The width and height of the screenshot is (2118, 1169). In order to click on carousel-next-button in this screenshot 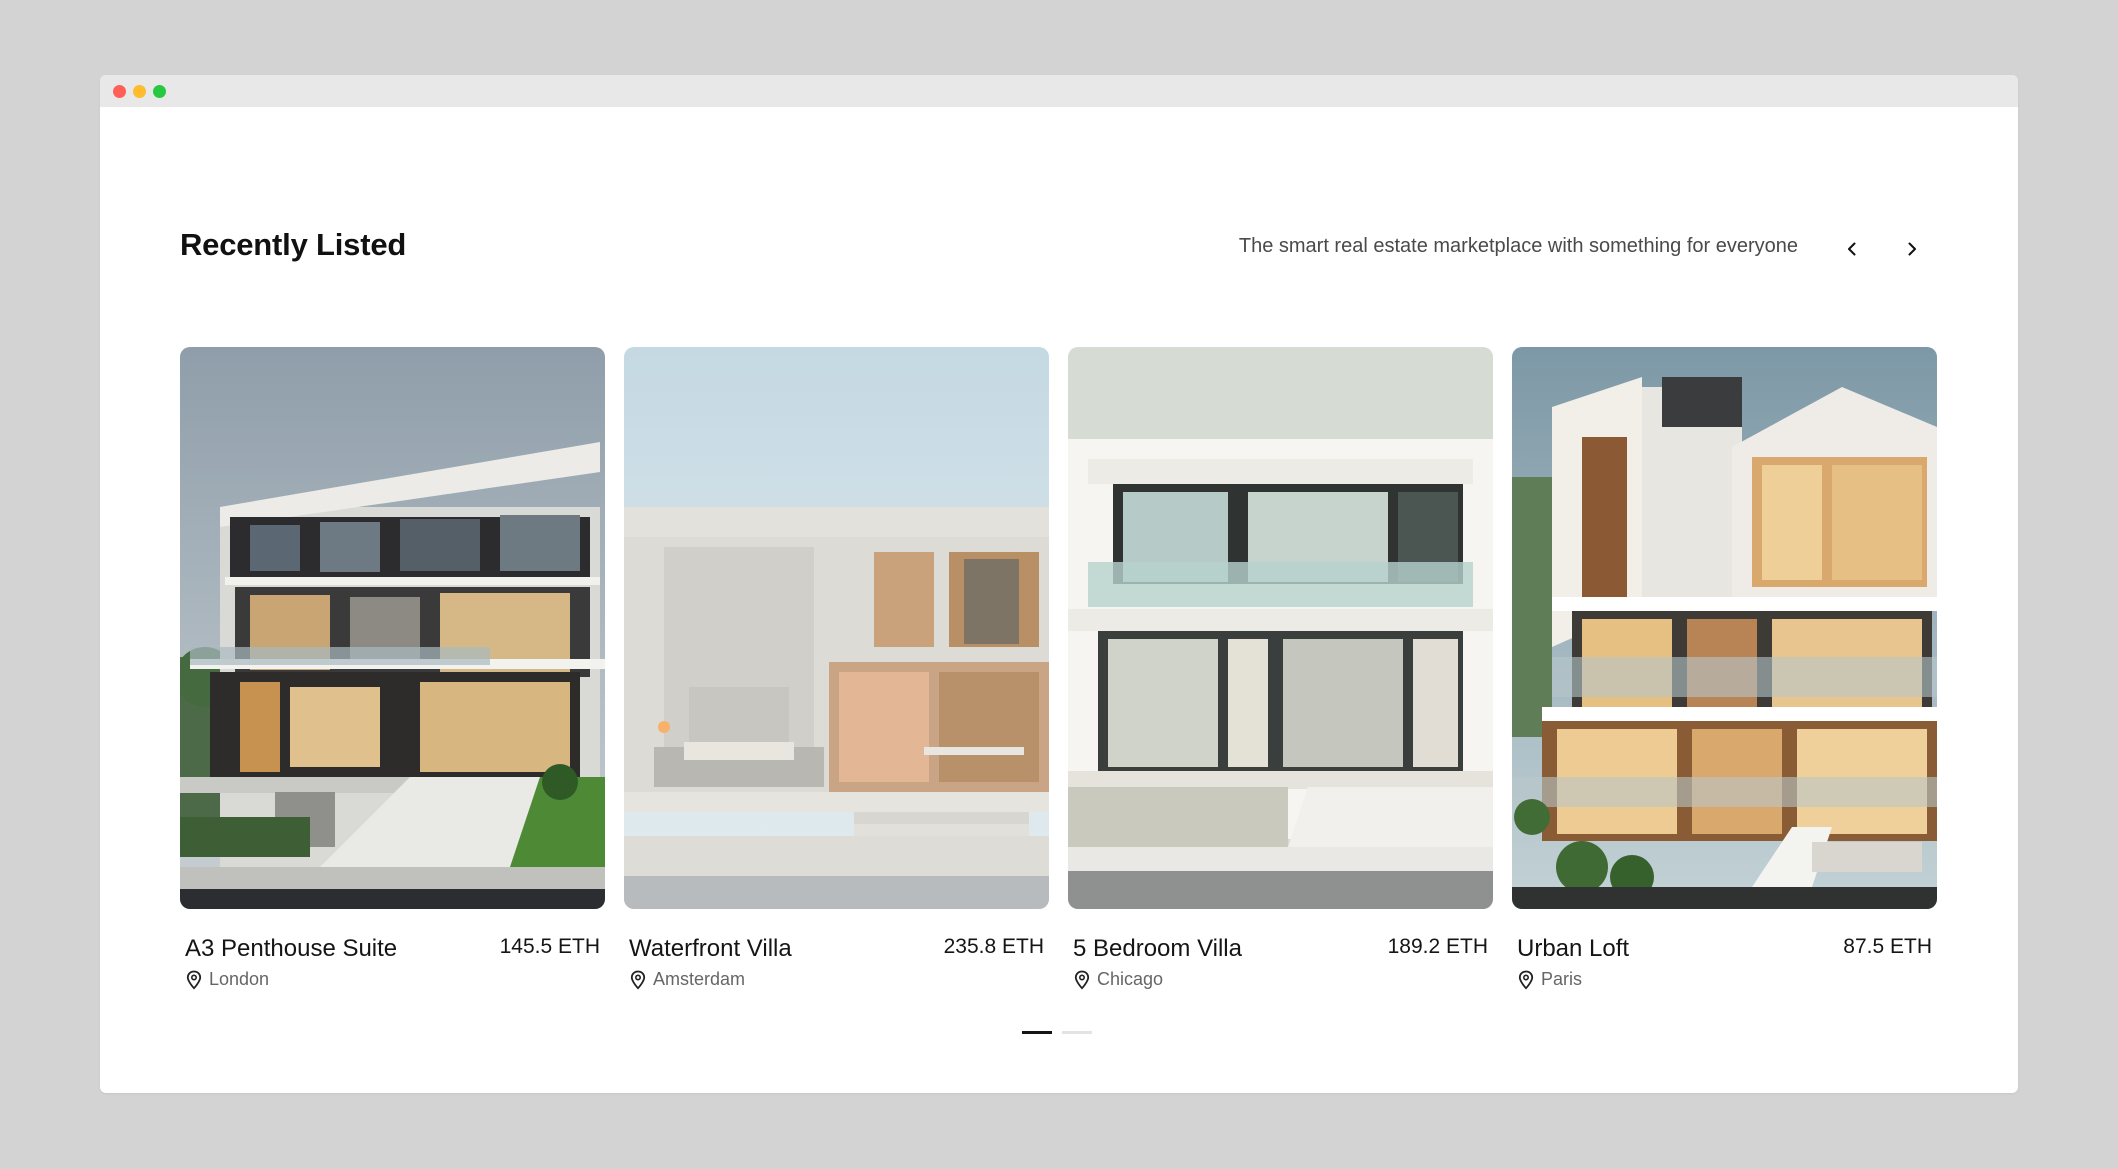, I will do `click(1912, 249)`.